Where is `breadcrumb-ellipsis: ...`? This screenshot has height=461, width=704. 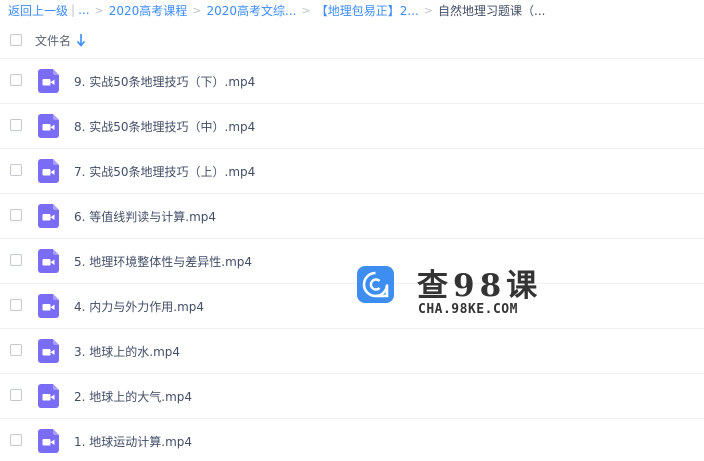
breadcrumb-ellipsis: ... is located at coordinates (83, 10).